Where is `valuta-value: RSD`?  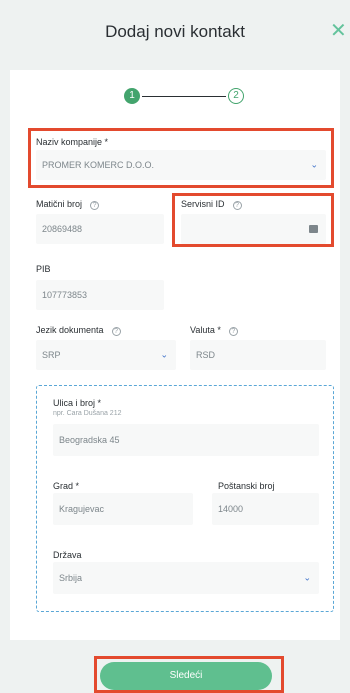
valuta-value: RSD is located at coordinates (206, 355).